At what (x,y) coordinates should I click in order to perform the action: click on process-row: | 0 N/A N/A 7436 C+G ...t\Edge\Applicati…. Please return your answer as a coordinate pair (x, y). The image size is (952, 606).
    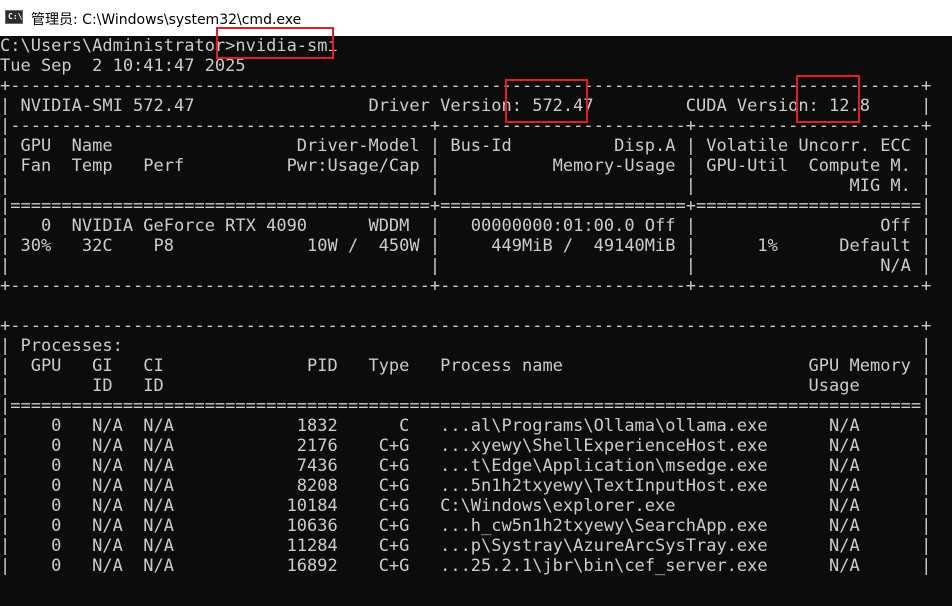
    Looking at the image, I should click on (466, 466).